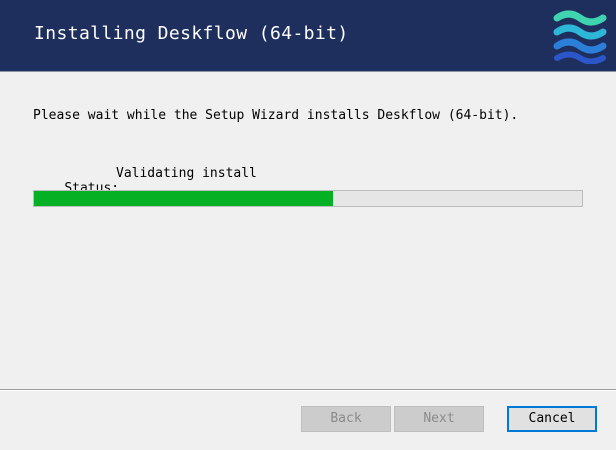  What do you see at coordinates (186, 173) in the screenshot?
I see `status-value: Validating install` at bounding box center [186, 173].